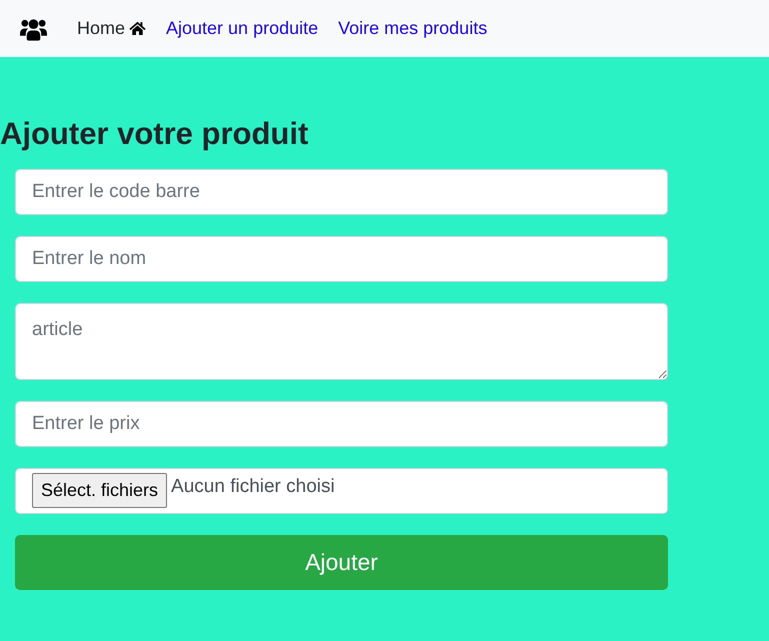 This screenshot has height=641, width=769. I want to click on input-field: Entrer le prix, so click(341, 424).